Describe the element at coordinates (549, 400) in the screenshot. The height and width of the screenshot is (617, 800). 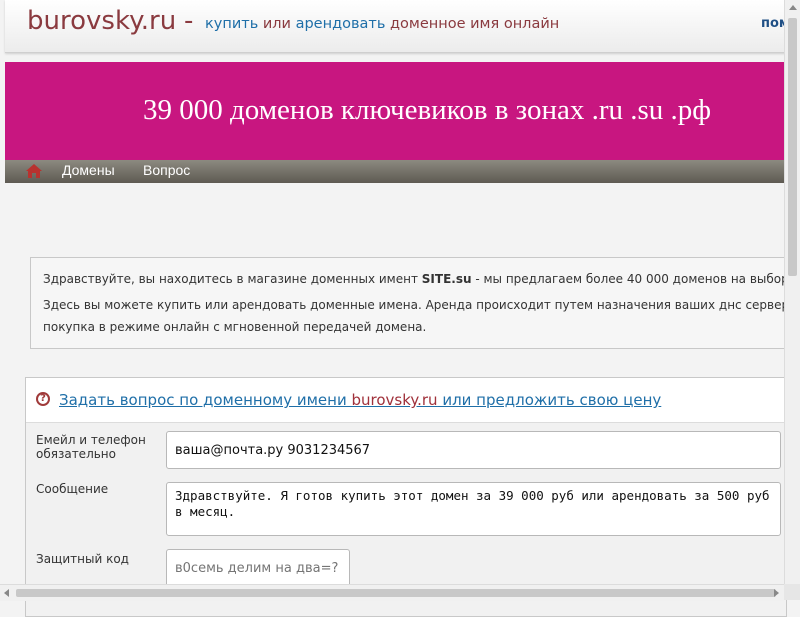
I see `ask-suffix: или предложить свою цену` at that location.